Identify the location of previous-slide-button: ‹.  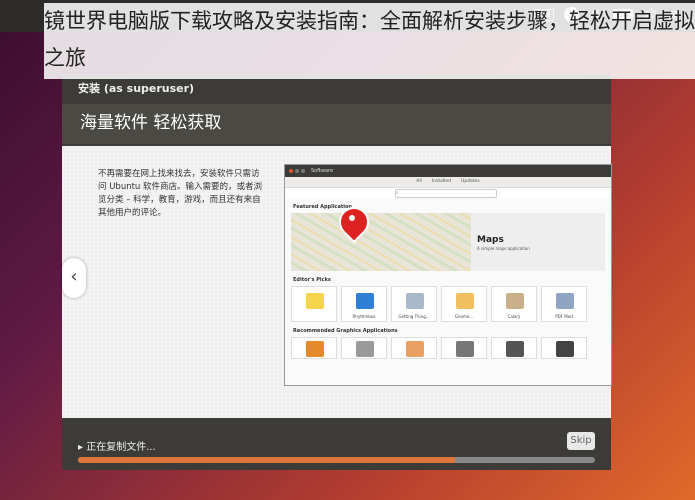
(74, 278).